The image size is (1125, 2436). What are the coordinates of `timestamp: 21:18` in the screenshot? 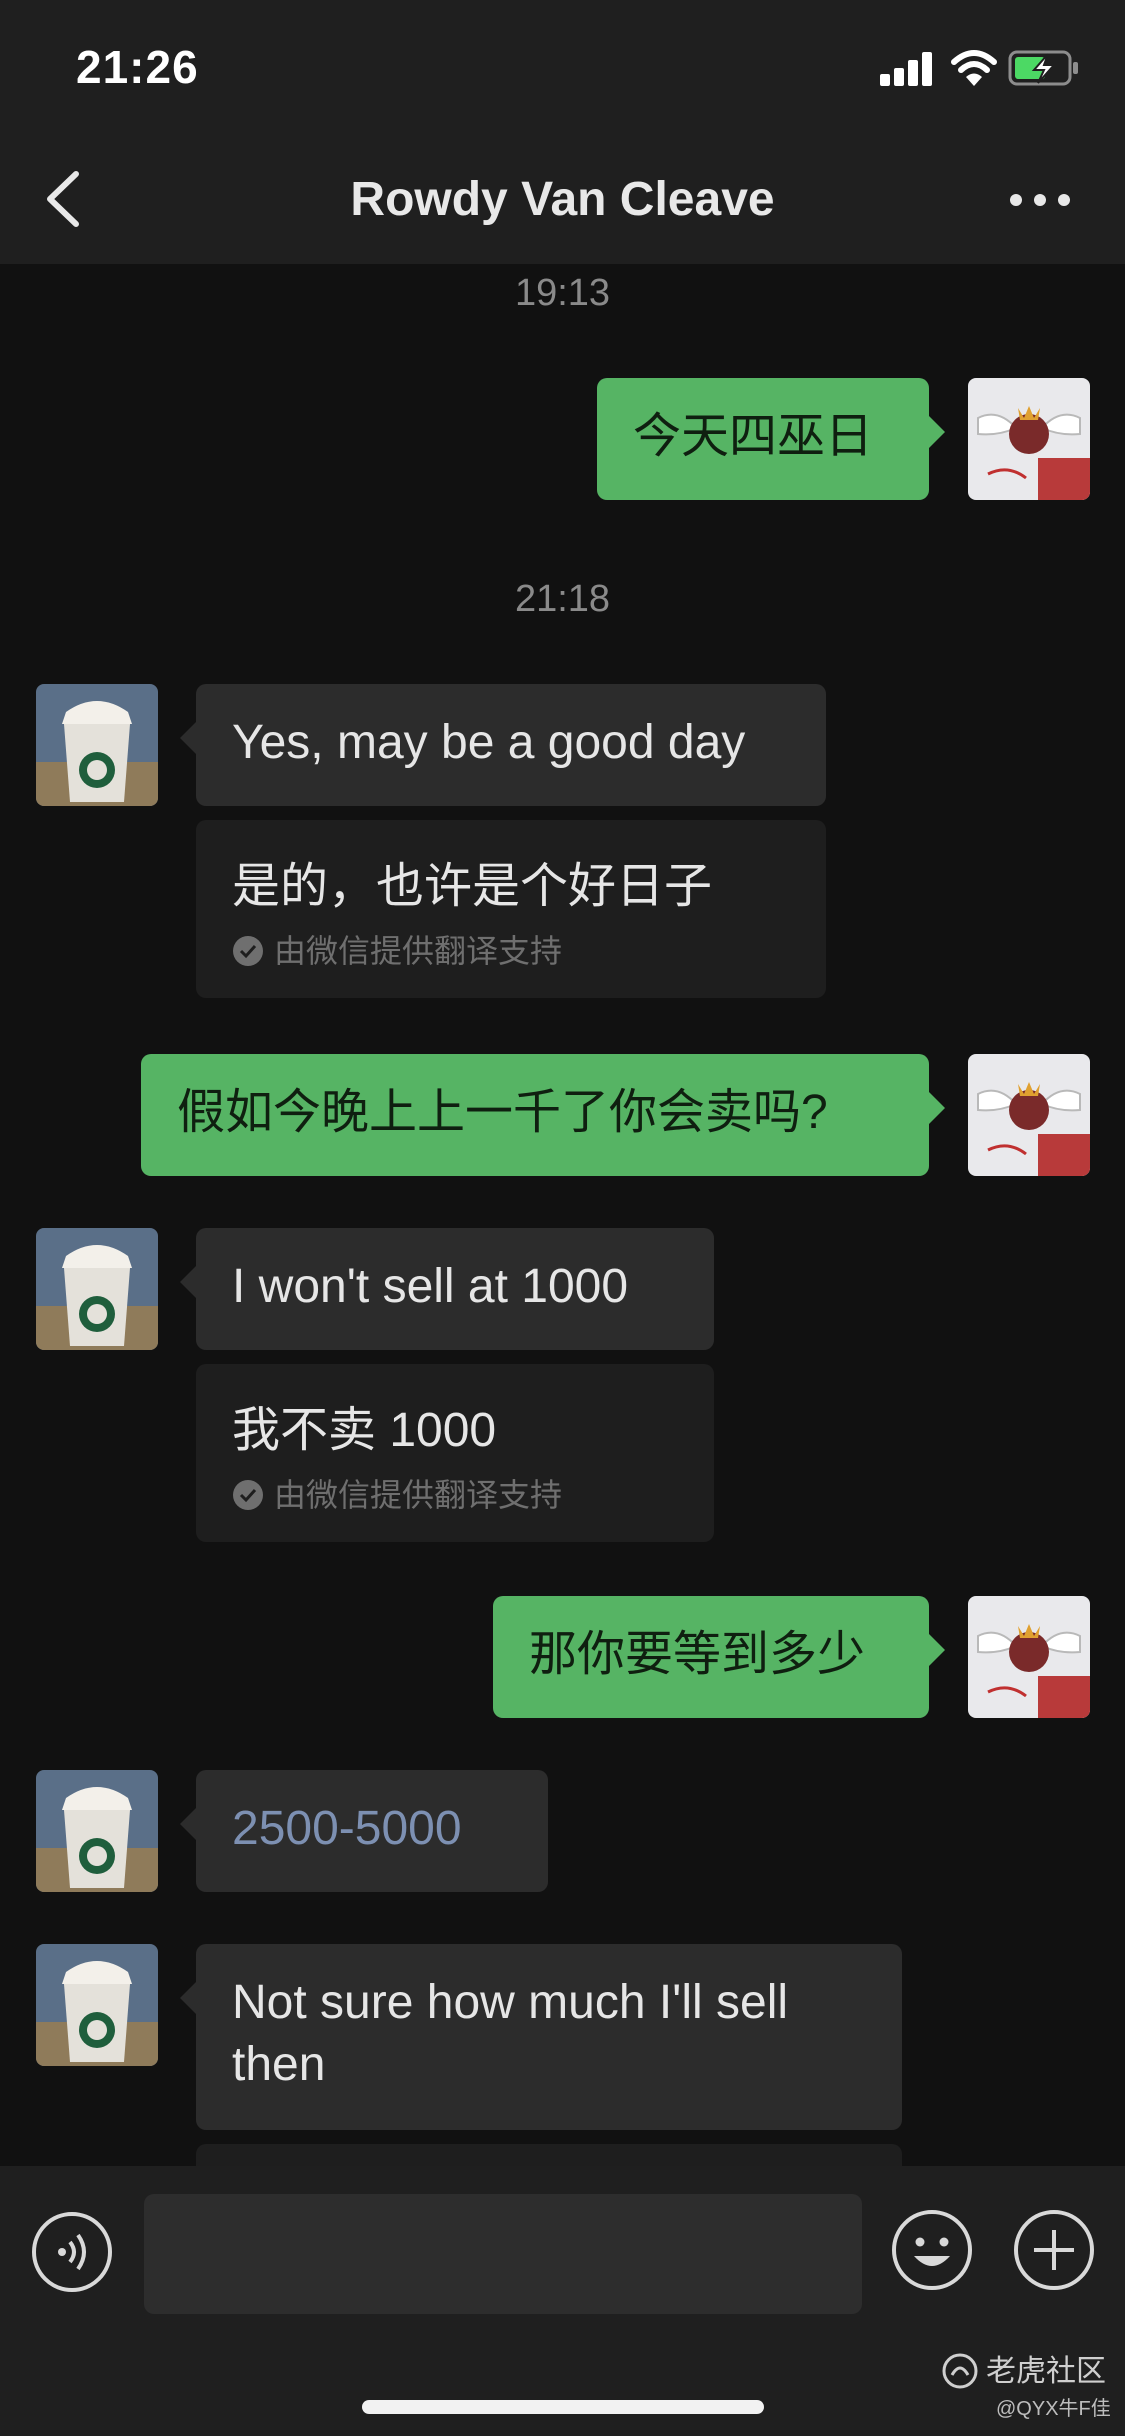 It's located at (562, 599).